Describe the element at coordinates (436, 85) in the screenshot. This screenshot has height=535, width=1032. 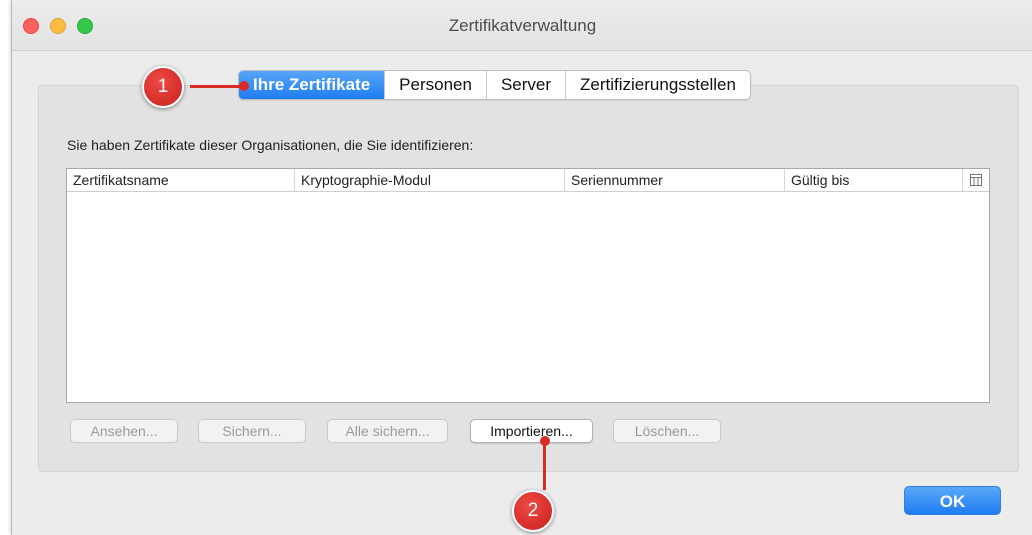
I see `tab-people: Personen` at that location.